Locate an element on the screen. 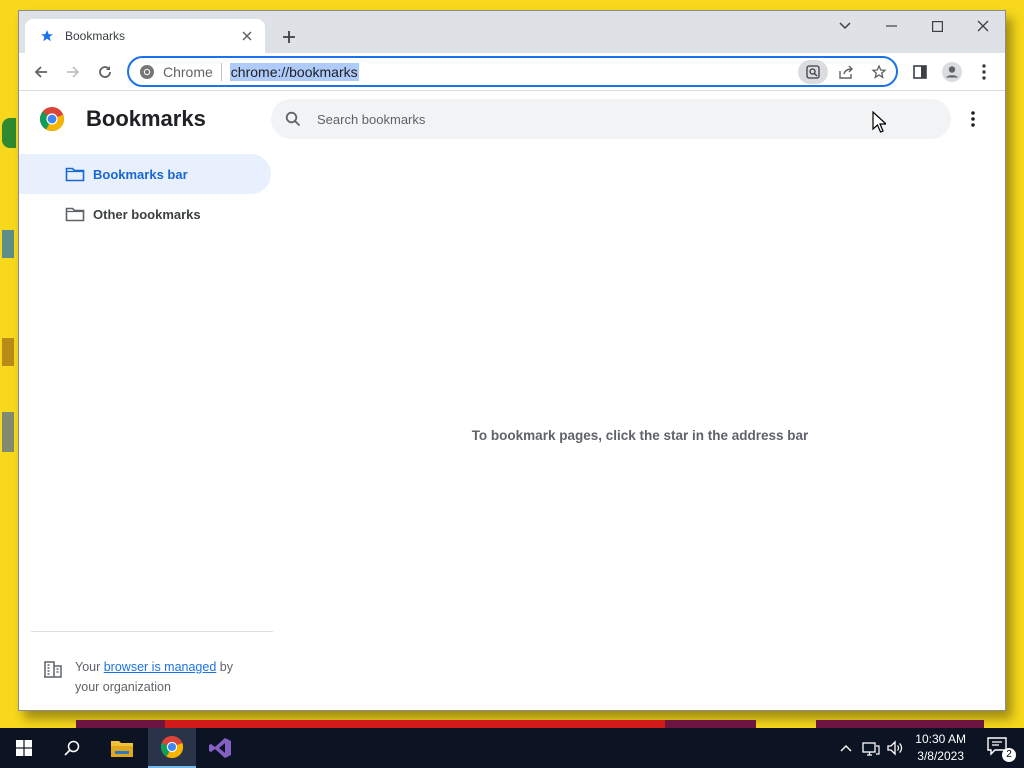 The width and height of the screenshot is (1024, 768). tab-search-icon is located at coordinates (845, 26).